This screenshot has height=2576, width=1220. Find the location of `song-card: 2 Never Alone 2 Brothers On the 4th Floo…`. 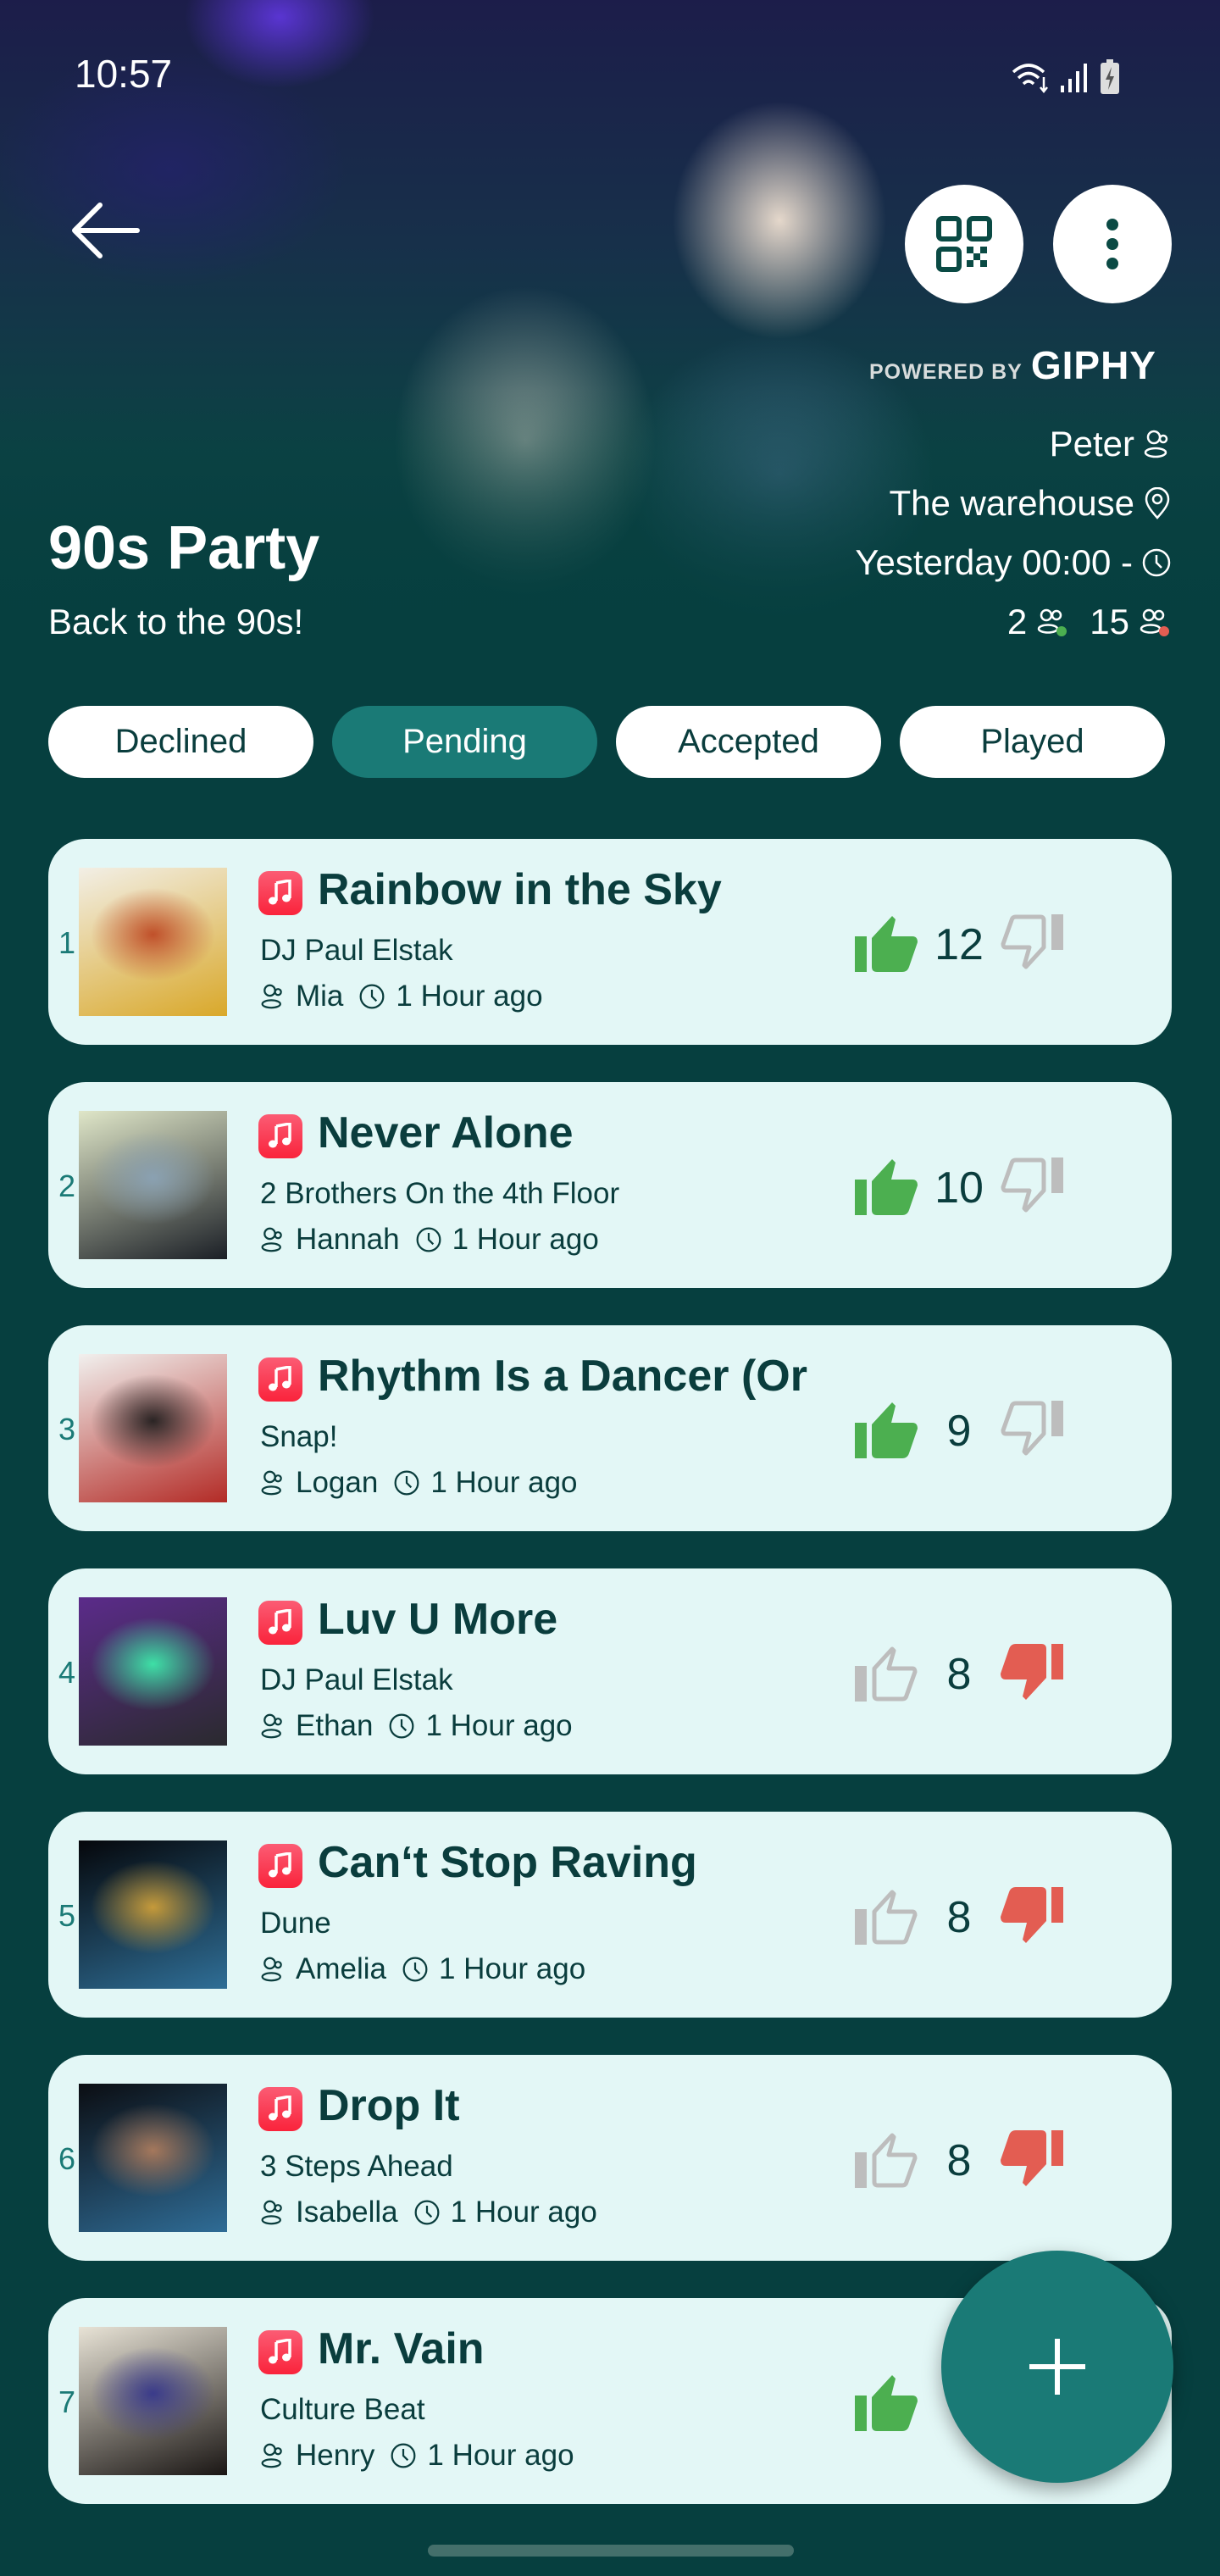

song-card: 2 Never Alone 2 Brothers On the 4th Floo… is located at coordinates (610, 1185).